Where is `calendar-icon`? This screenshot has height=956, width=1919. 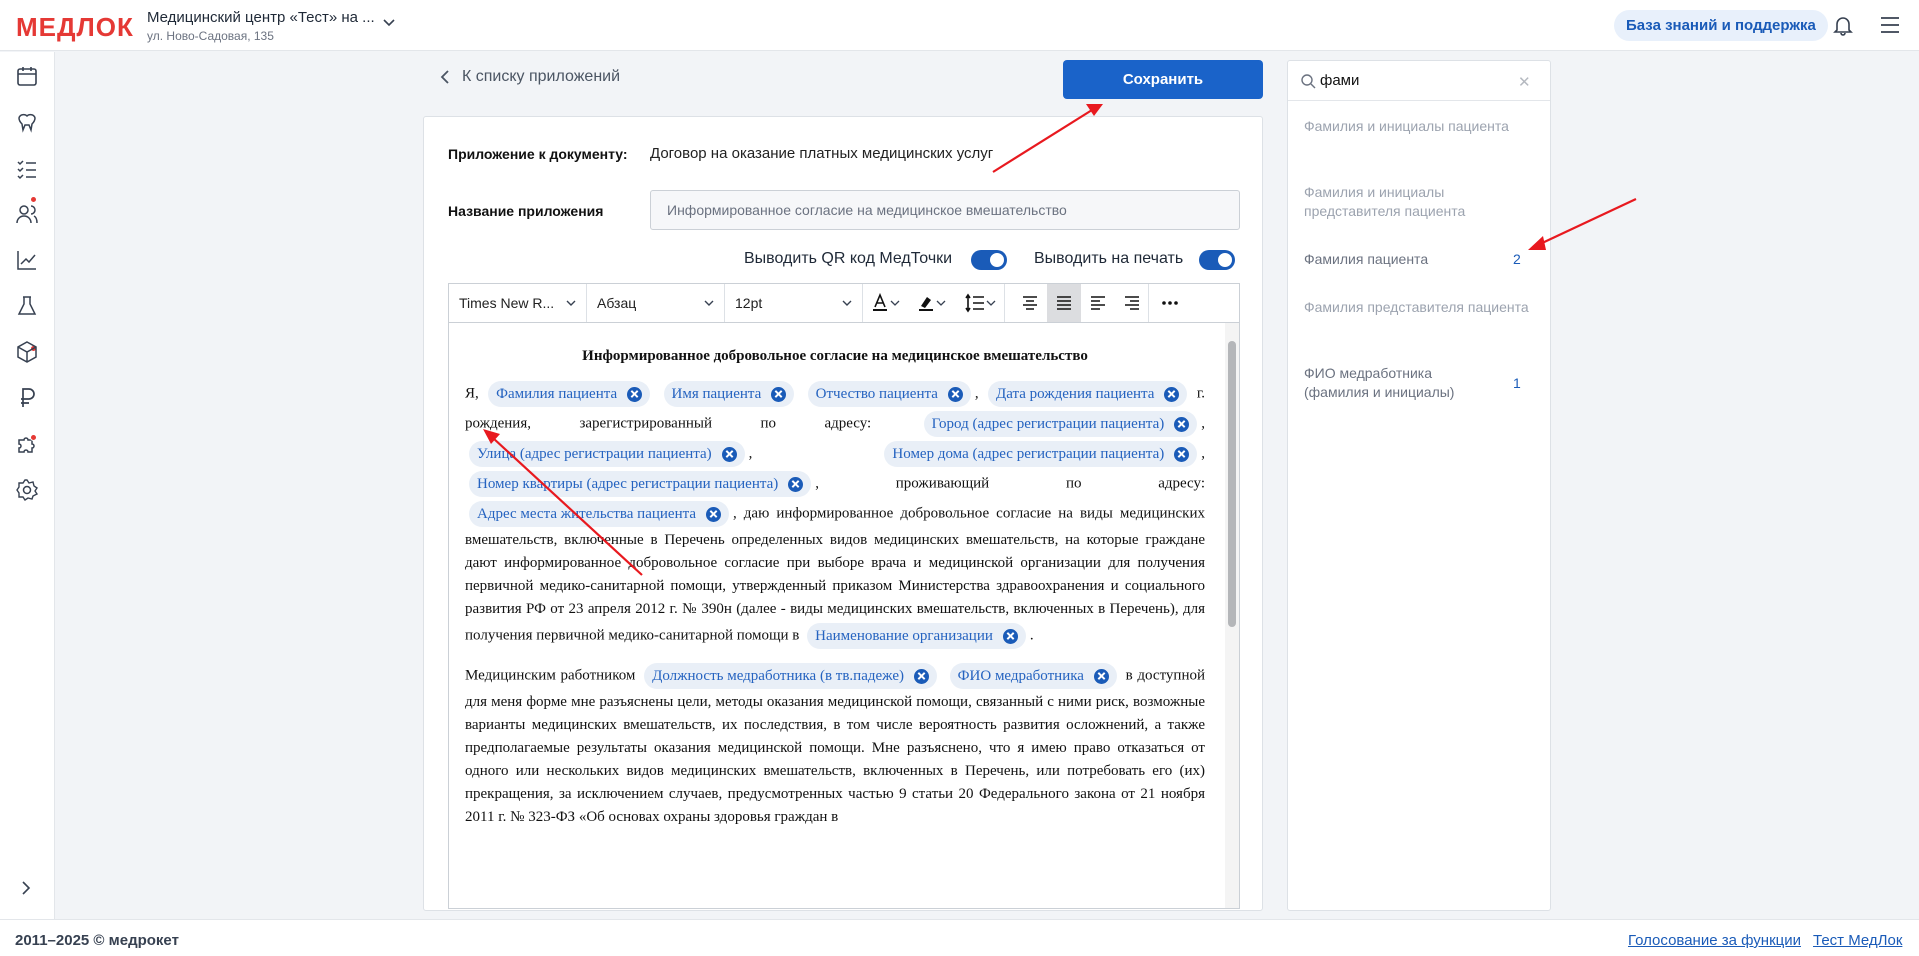 calendar-icon is located at coordinates (27, 76).